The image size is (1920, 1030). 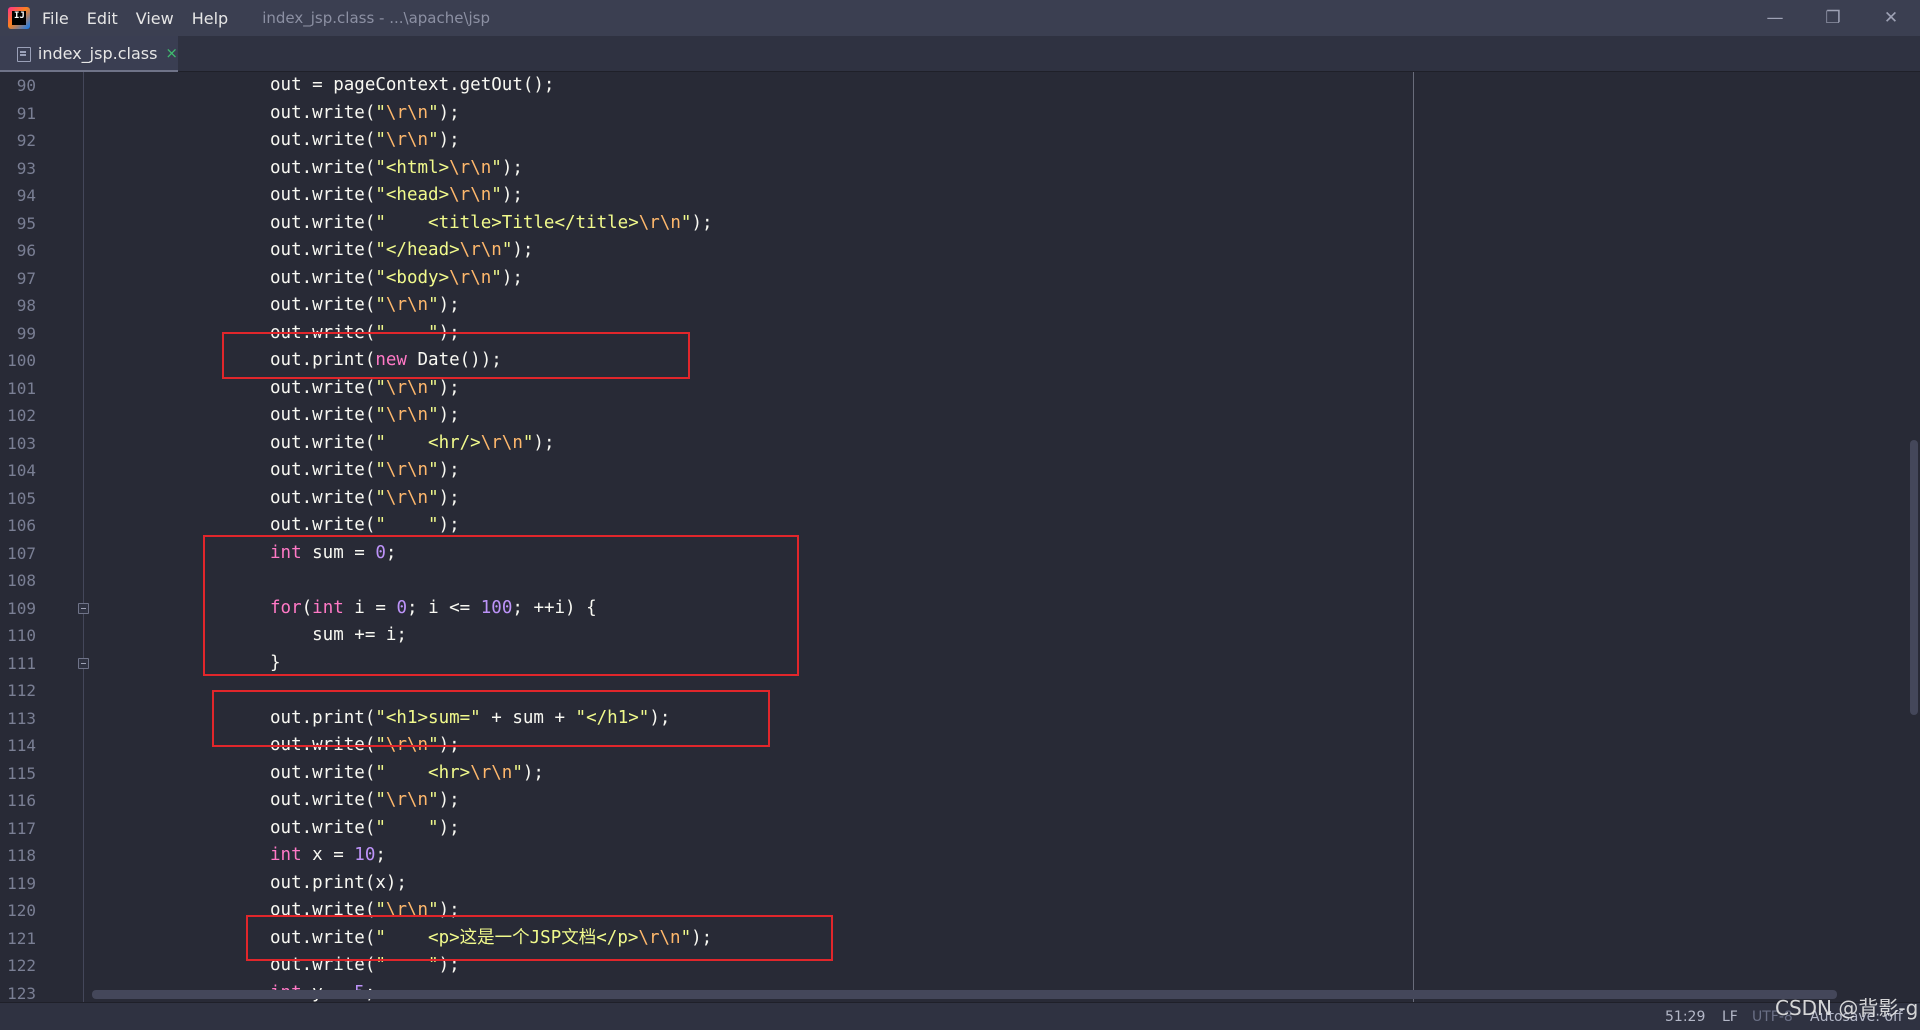 I want to click on vertical-scrollbar, so click(x=1914, y=577).